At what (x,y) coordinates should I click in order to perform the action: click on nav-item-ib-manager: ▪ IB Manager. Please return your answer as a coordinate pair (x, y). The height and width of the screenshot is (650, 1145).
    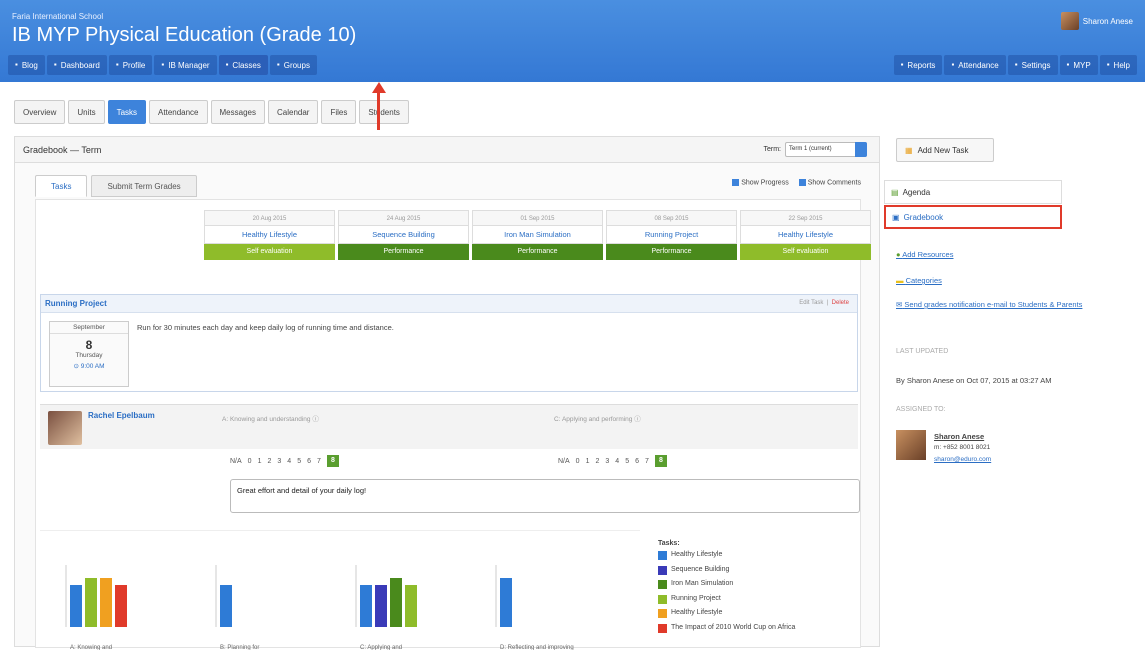
    Looking at the image, I should click on (185, 65).